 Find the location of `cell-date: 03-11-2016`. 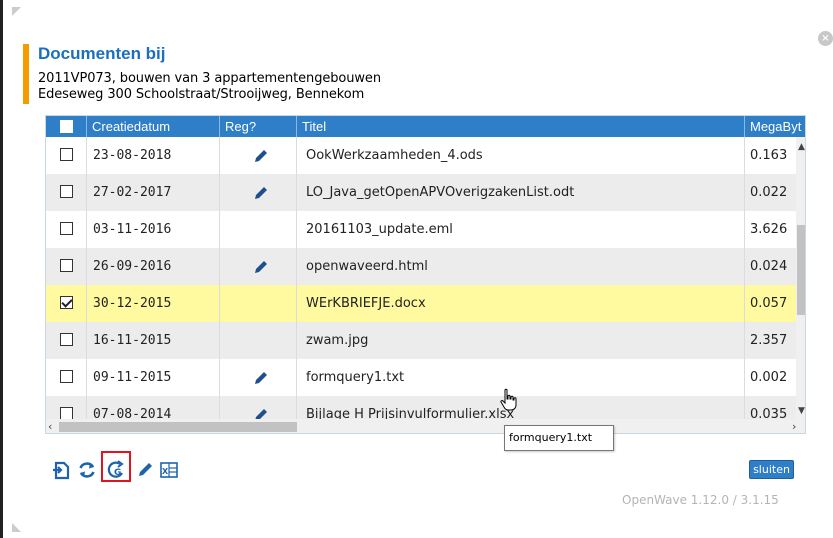

cell-date: 03-11-2016 is located at coordinates (152, 229).